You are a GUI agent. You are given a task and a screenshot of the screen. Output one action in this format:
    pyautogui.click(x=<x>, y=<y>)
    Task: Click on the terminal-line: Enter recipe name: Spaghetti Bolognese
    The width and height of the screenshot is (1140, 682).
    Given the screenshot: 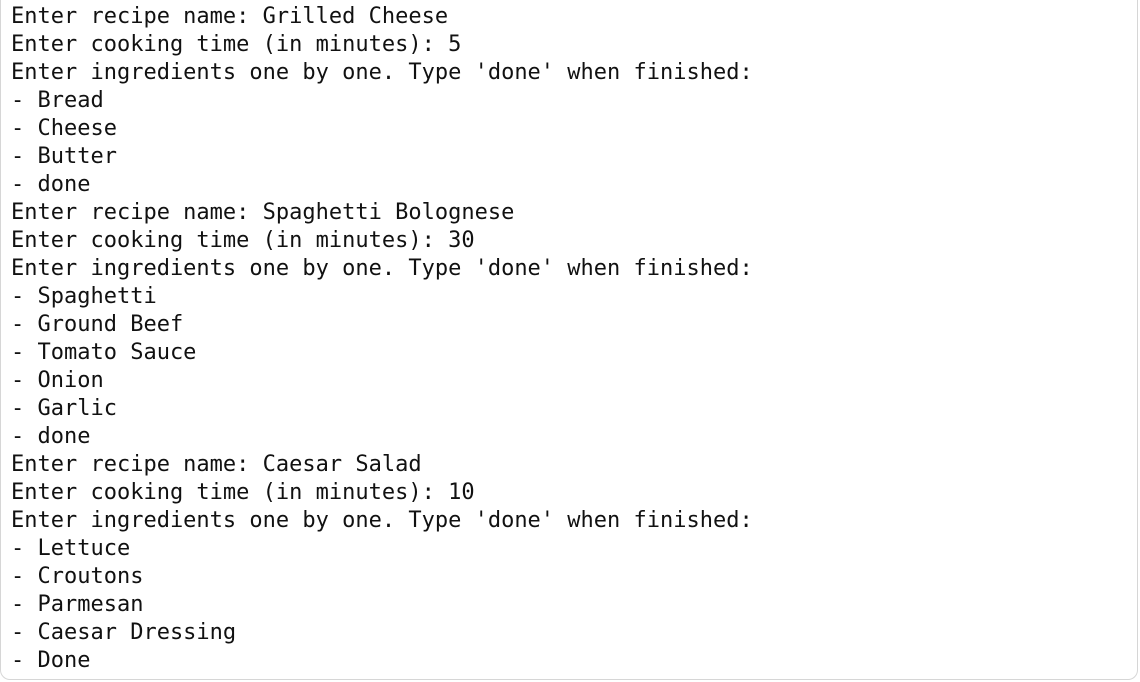 What is the action you would take?
    pyautogui.click(x=263, y=212)
    